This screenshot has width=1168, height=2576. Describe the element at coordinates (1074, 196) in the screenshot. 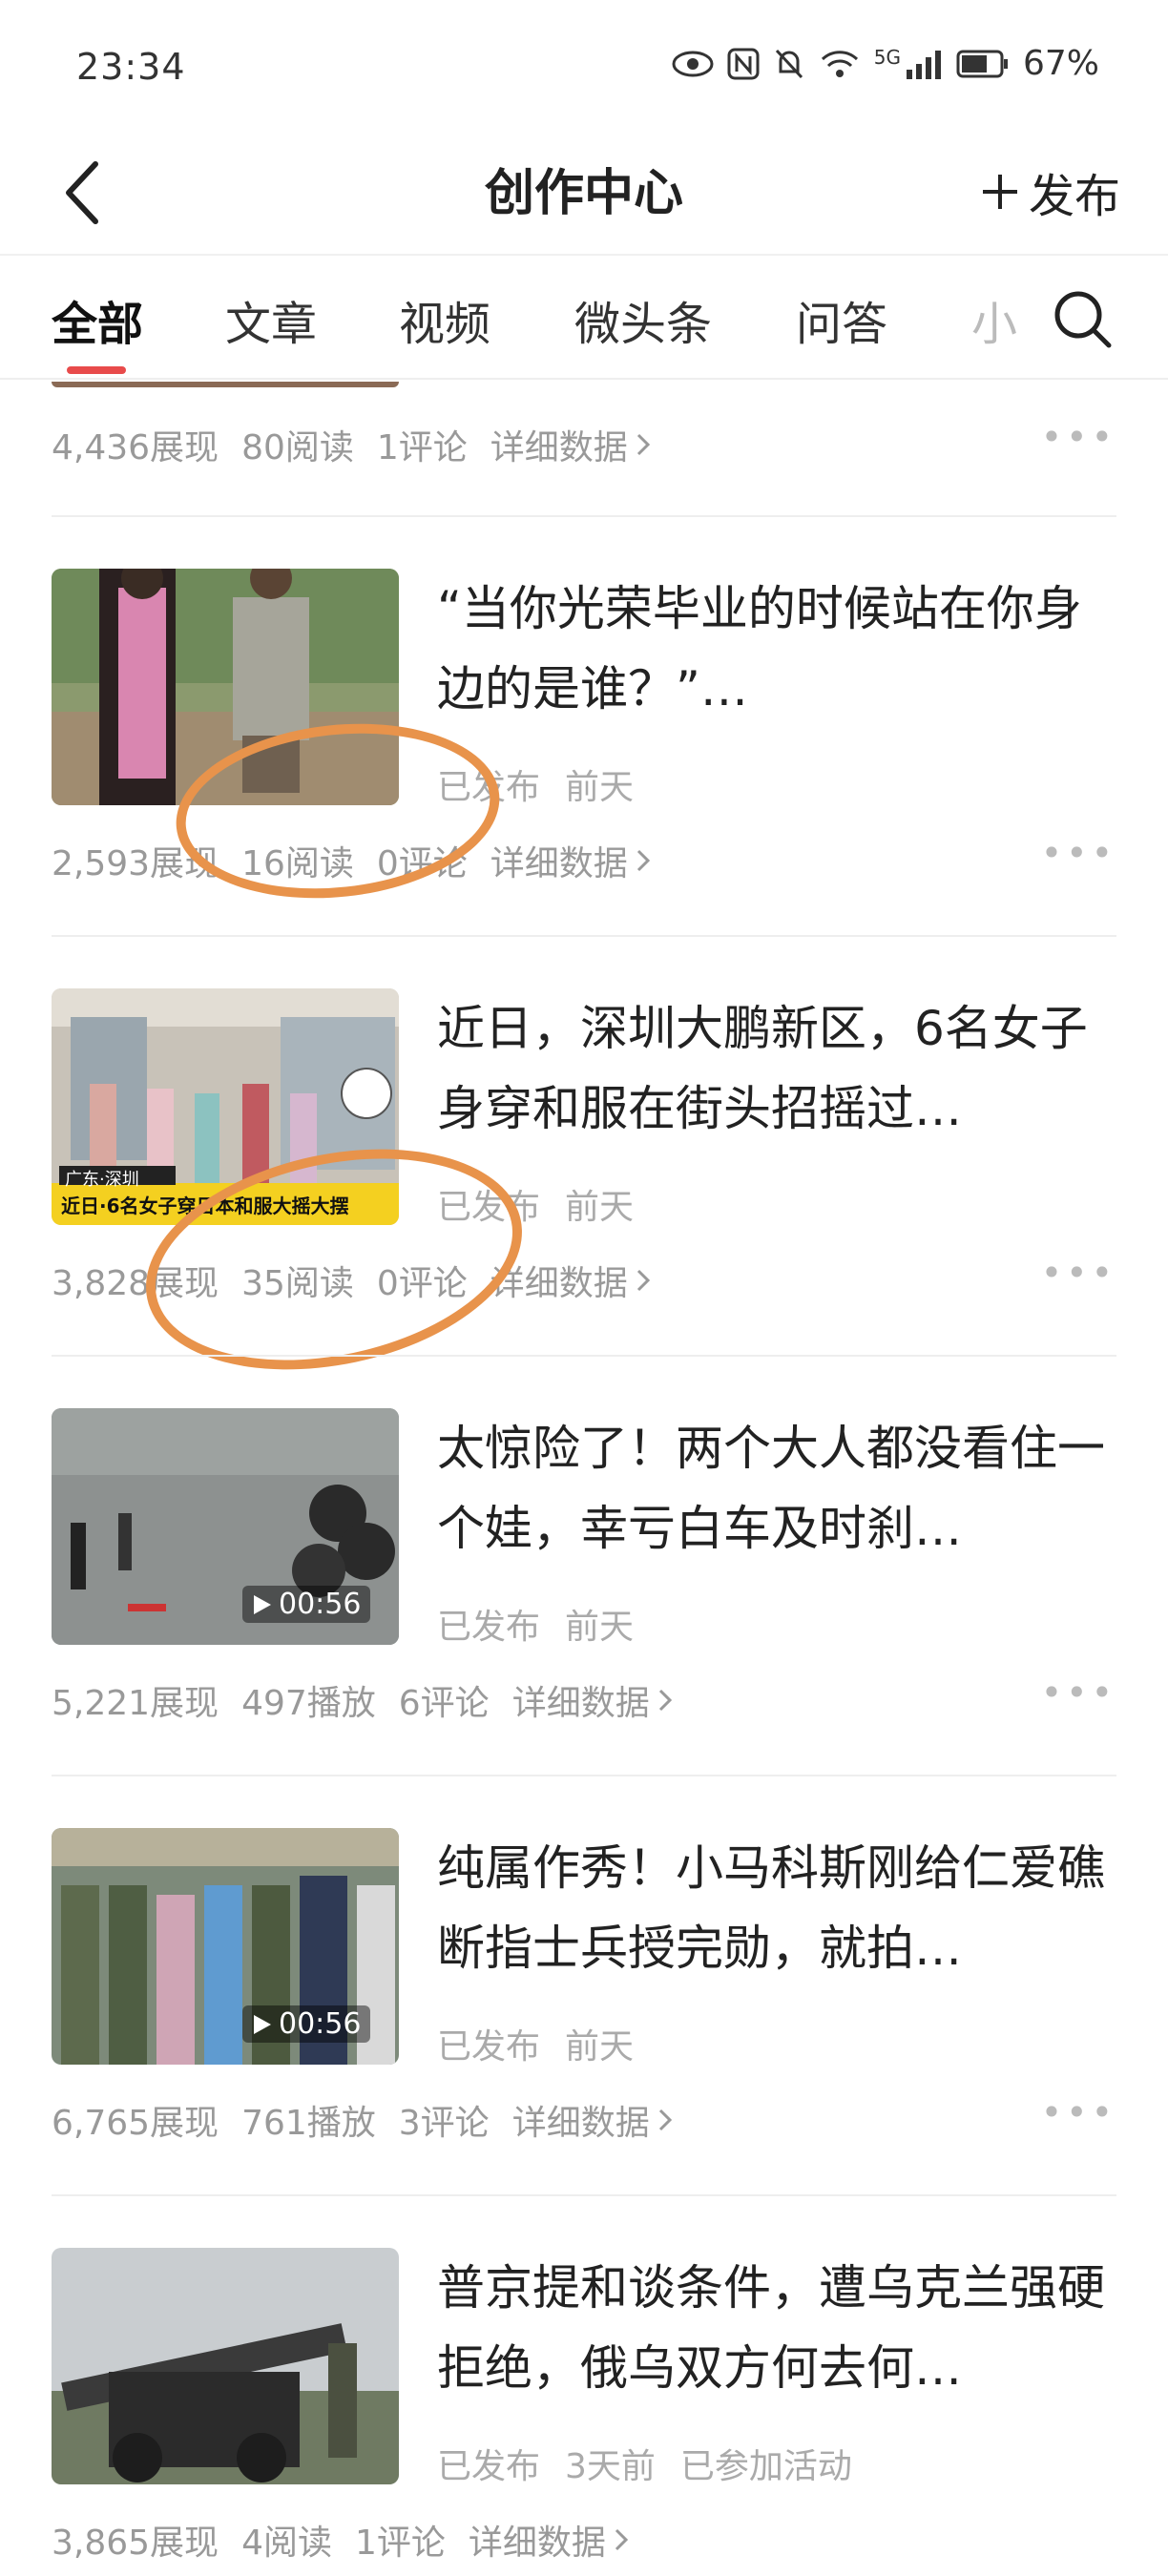

I see `publish-label: 发布` at that location.